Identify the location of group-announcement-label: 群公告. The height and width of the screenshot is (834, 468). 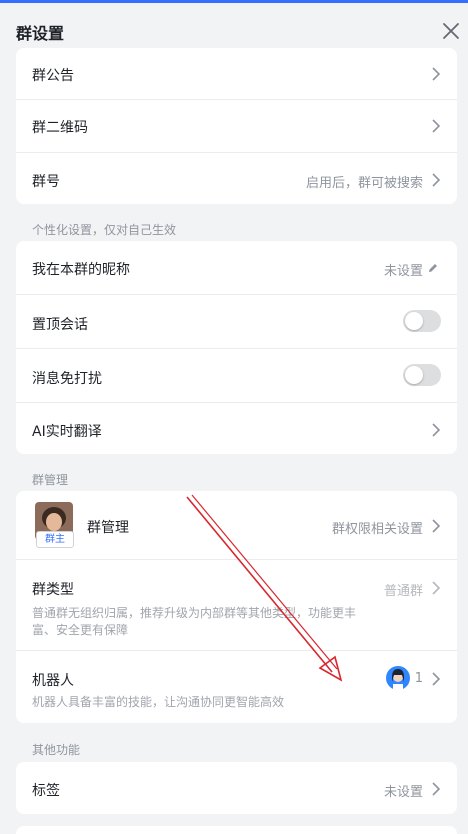
(53, 76).